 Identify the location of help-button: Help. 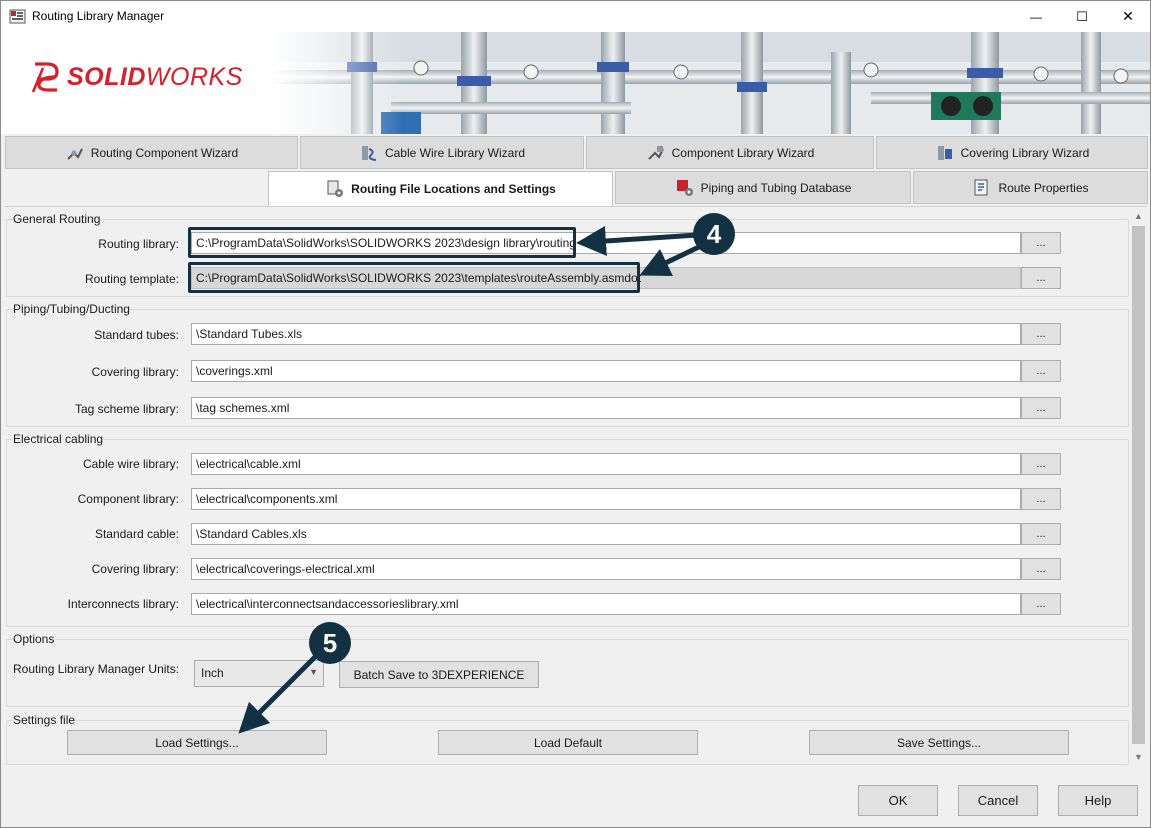
(1098, 800).